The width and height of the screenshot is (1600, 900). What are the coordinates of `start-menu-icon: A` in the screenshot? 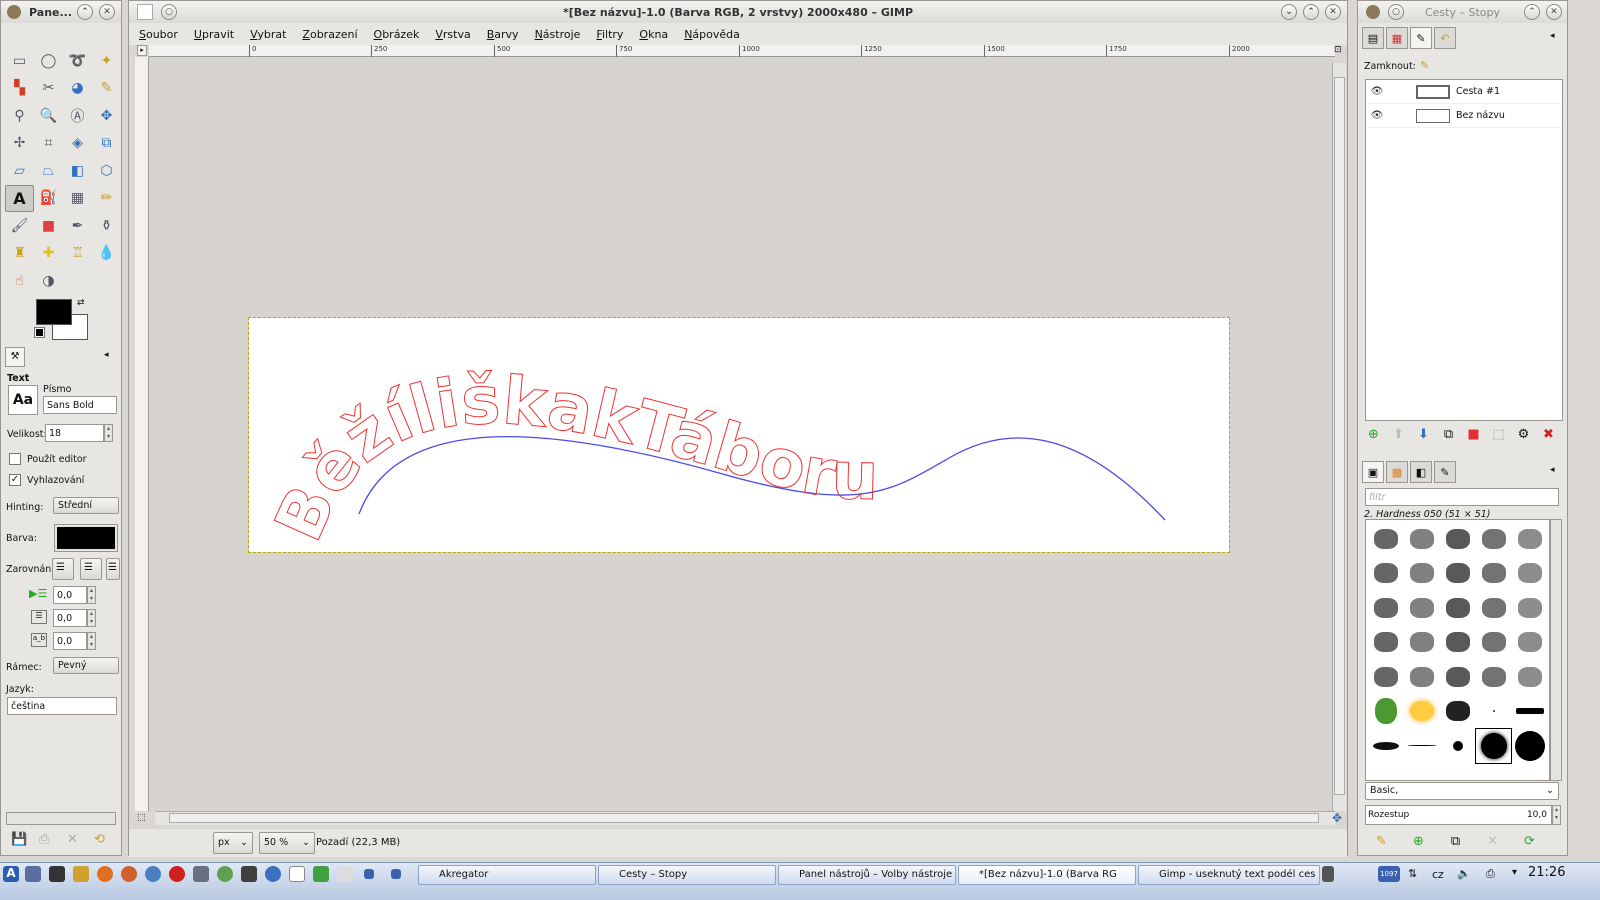 It's located at (11, 874).